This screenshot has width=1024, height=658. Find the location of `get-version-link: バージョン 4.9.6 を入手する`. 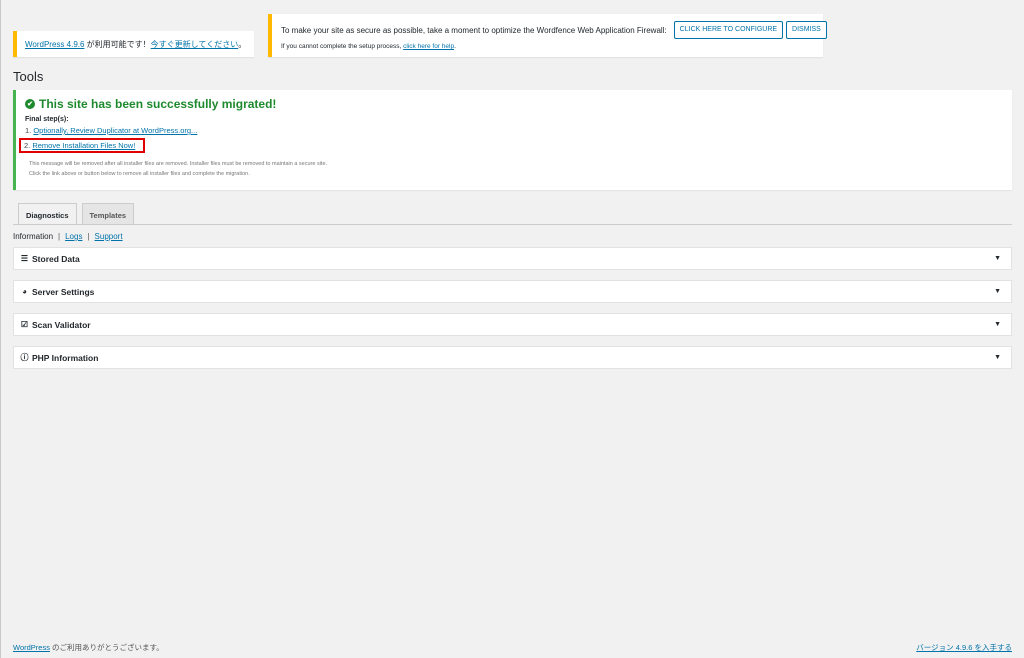

get-version-link: バージョン 4.9.6 を入手する is located at coordinates (964, 647).